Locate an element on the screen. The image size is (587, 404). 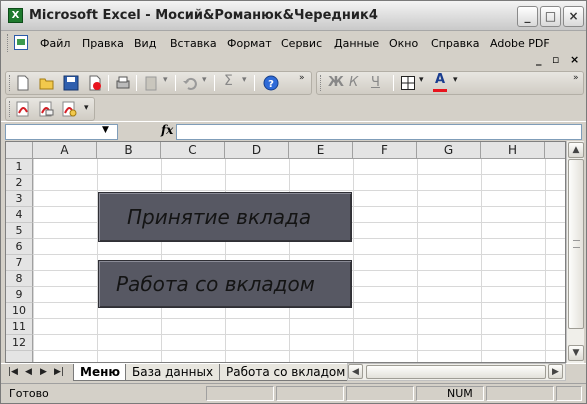
row-header-3: 3 is located at coordinates (19, 199).